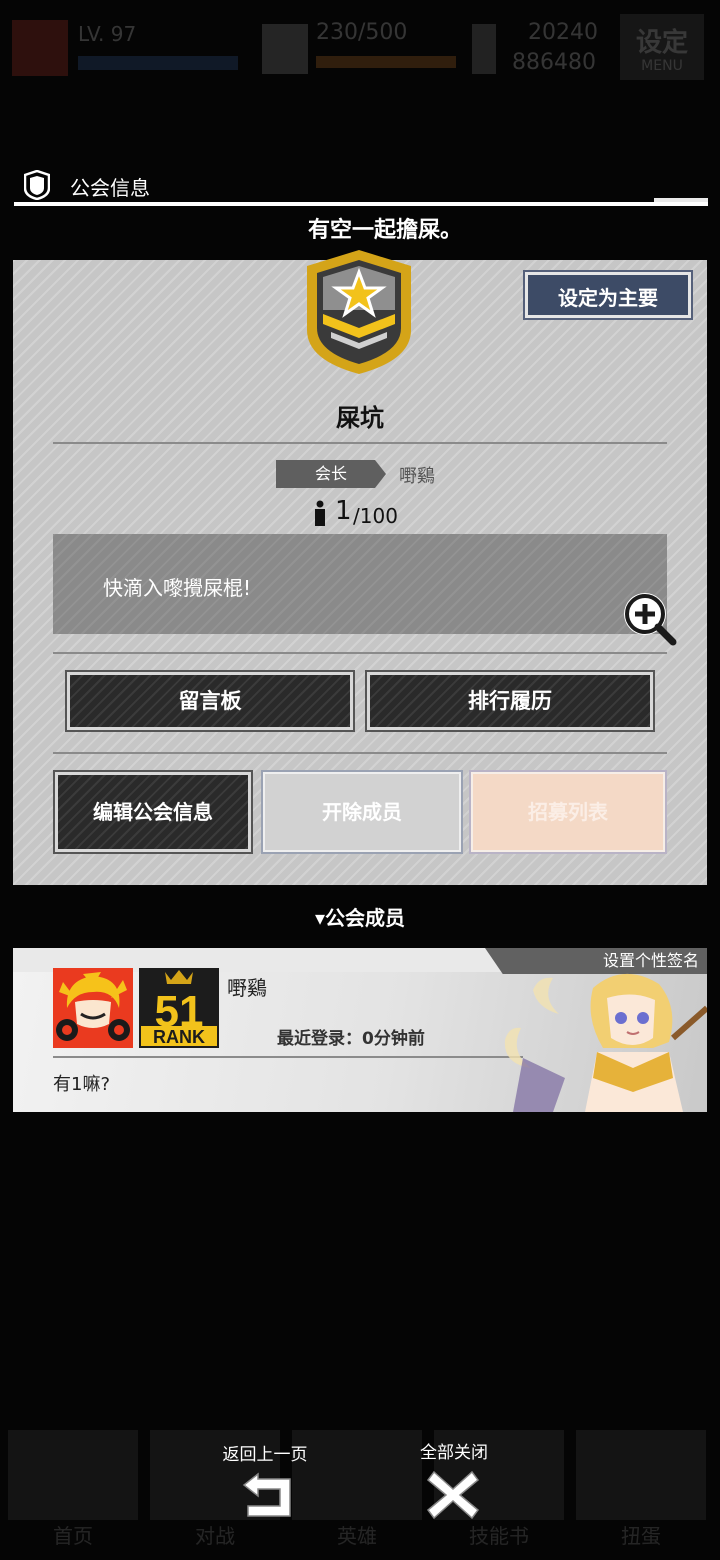  I want to click on guild-emblem-icon, so click(359, 312).